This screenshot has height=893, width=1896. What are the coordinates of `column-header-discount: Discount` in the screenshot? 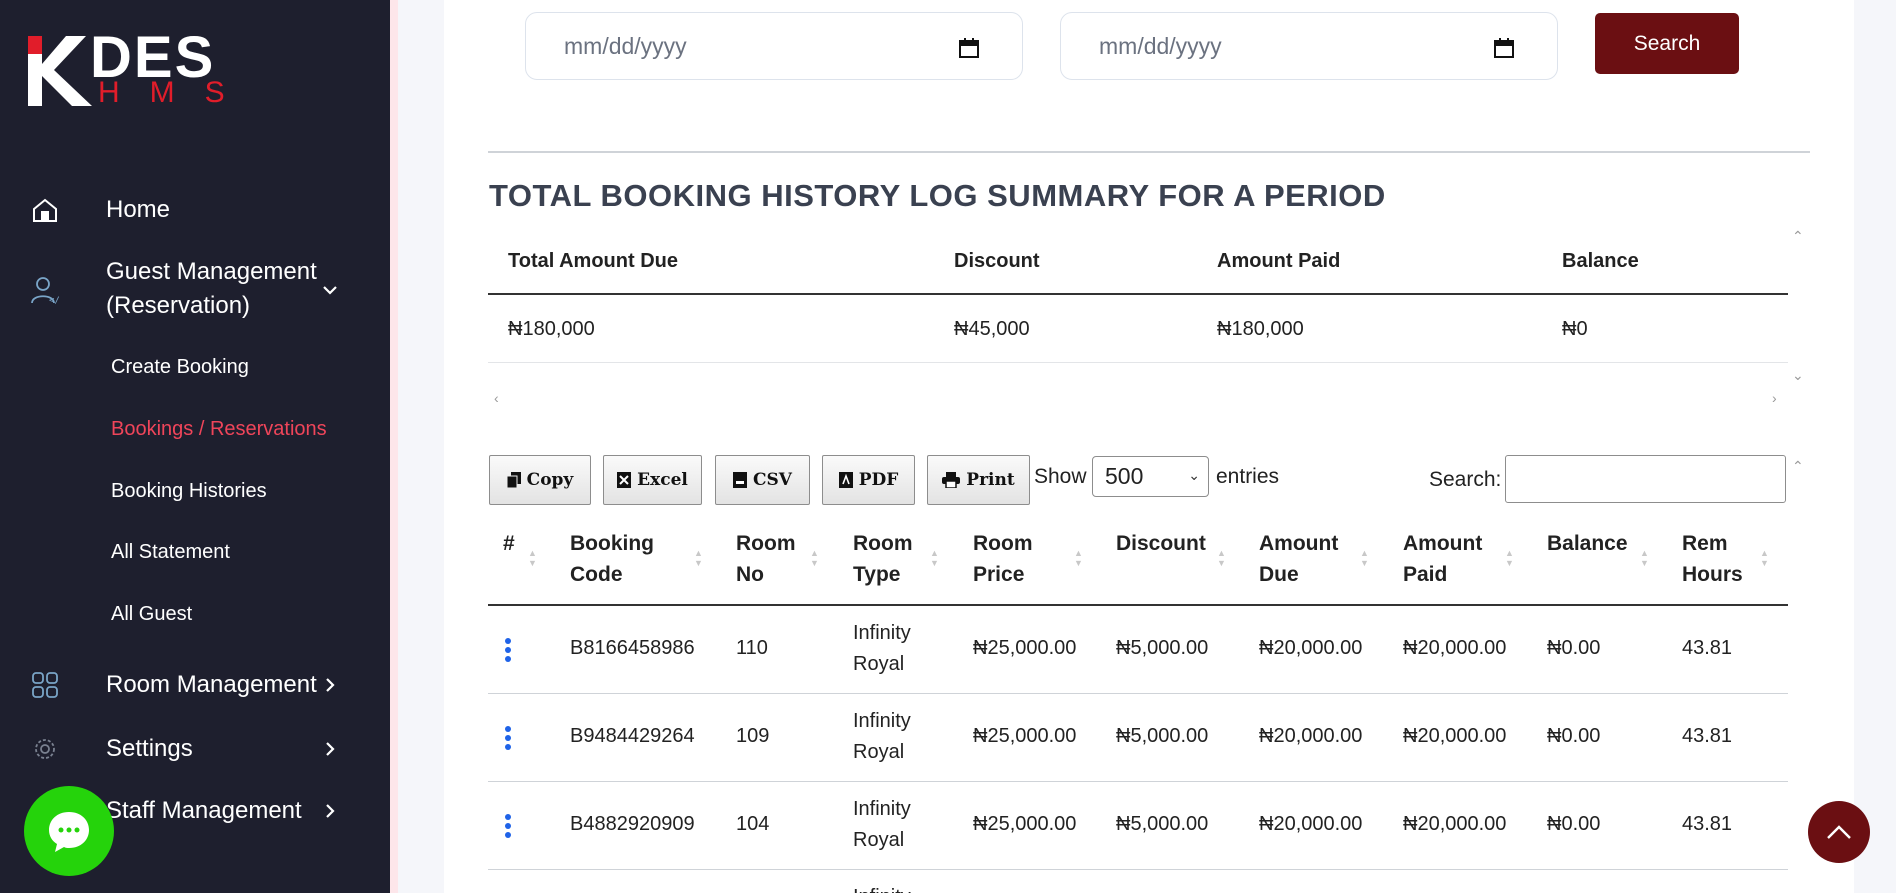 It's located at (1161, 543).